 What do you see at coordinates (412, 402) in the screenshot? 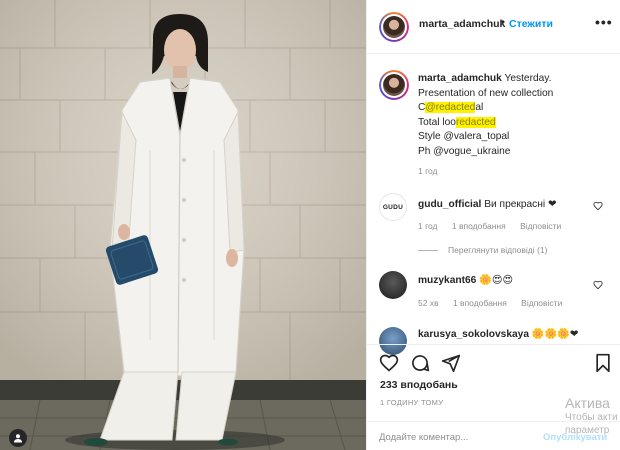
I see `post-time: 1 ГОДИНУ ТОМУ` at bounding box center [412, 402].